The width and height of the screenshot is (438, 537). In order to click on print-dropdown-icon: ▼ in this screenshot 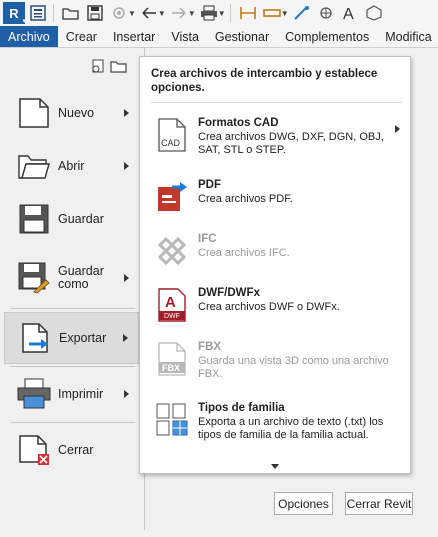, I will do `click(222, 13)`.